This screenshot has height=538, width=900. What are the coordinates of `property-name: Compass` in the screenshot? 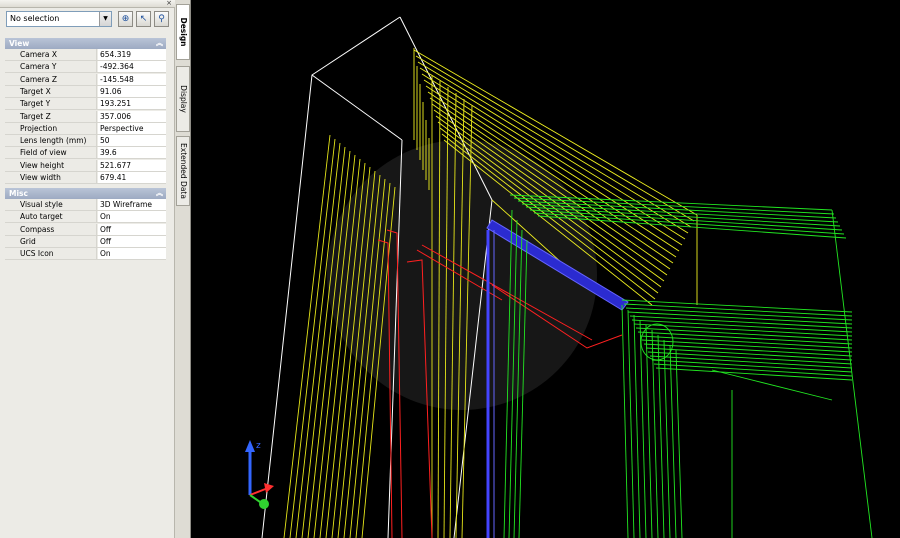 It's located at (51, 229).